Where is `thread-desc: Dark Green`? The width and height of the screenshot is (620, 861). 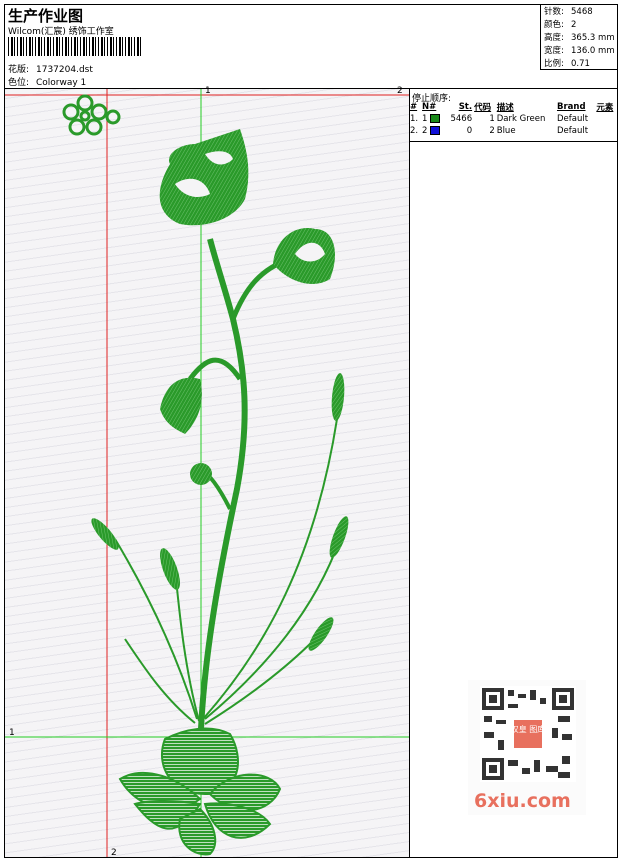 thread-desc: Dark Green is located at coordinates (521, 119).